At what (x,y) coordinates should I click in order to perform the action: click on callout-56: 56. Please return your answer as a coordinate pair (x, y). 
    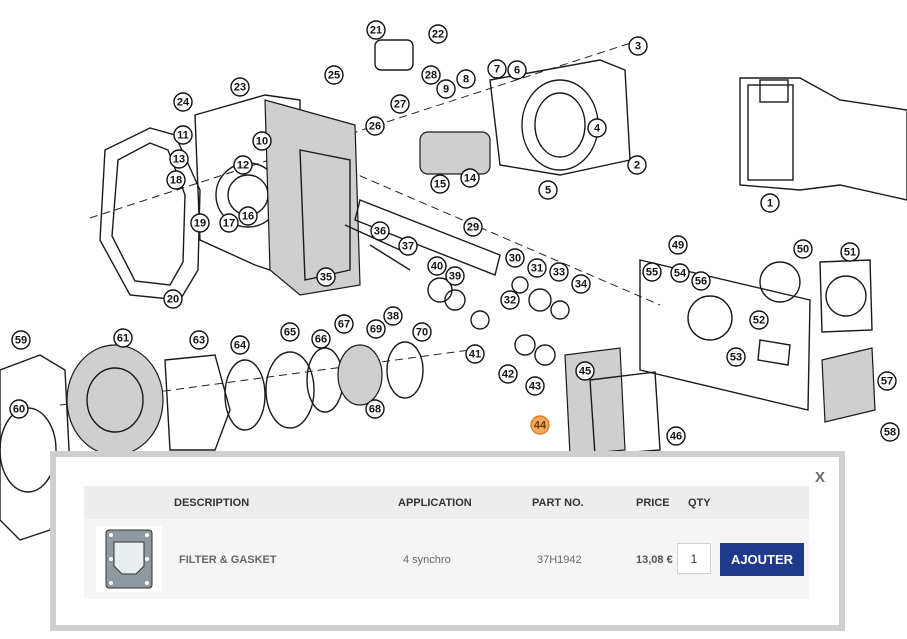
    Looking at the image, I should click on (701, 281).